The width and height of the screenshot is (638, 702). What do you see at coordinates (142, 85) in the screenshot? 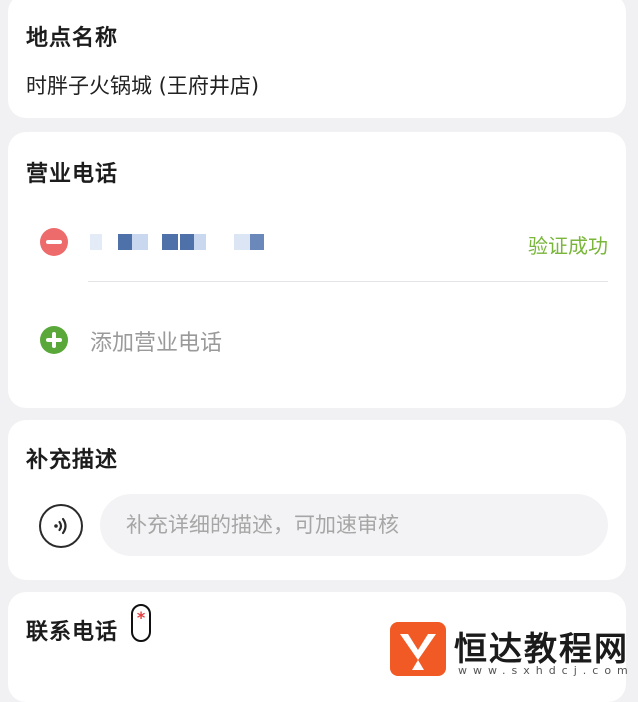
I see `location-name-value: 时胖子火锅城 (王府井店)` at bounding box center [142, 85].